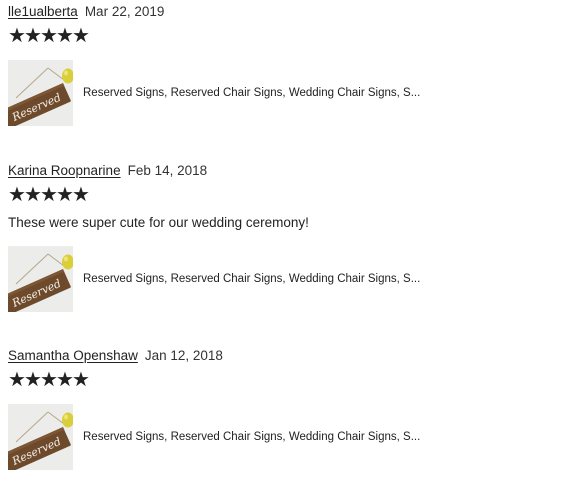 This screenshot has width=570, height=482. I want to click on review-date: Feb 14, 2018, so click(167, 170).